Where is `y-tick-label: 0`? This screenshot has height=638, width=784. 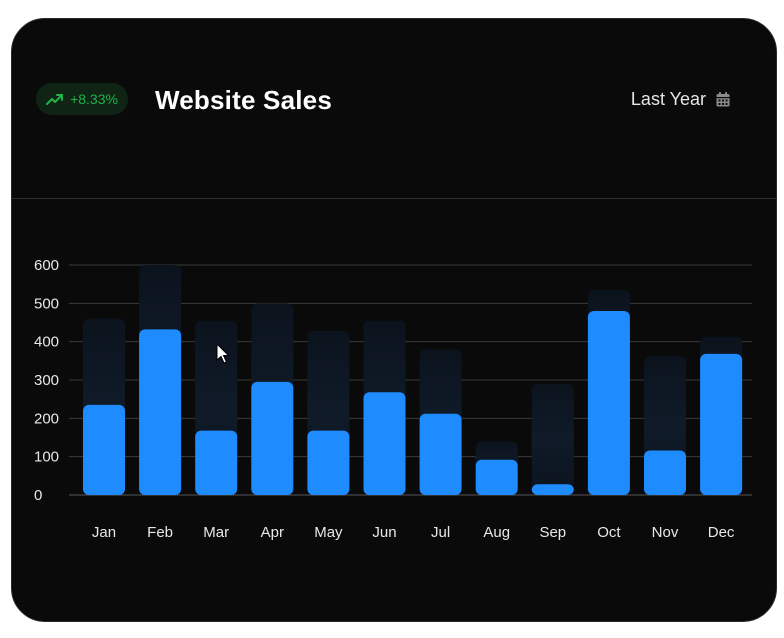 y-tick-label: 0 is located at coordinates (38, 495).